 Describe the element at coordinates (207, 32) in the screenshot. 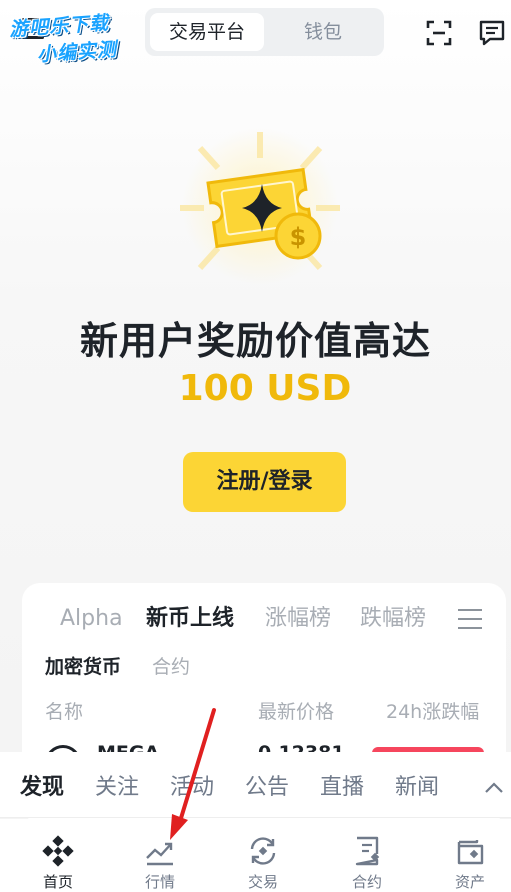

I see `tab-exchange: 交易平台` at that location.